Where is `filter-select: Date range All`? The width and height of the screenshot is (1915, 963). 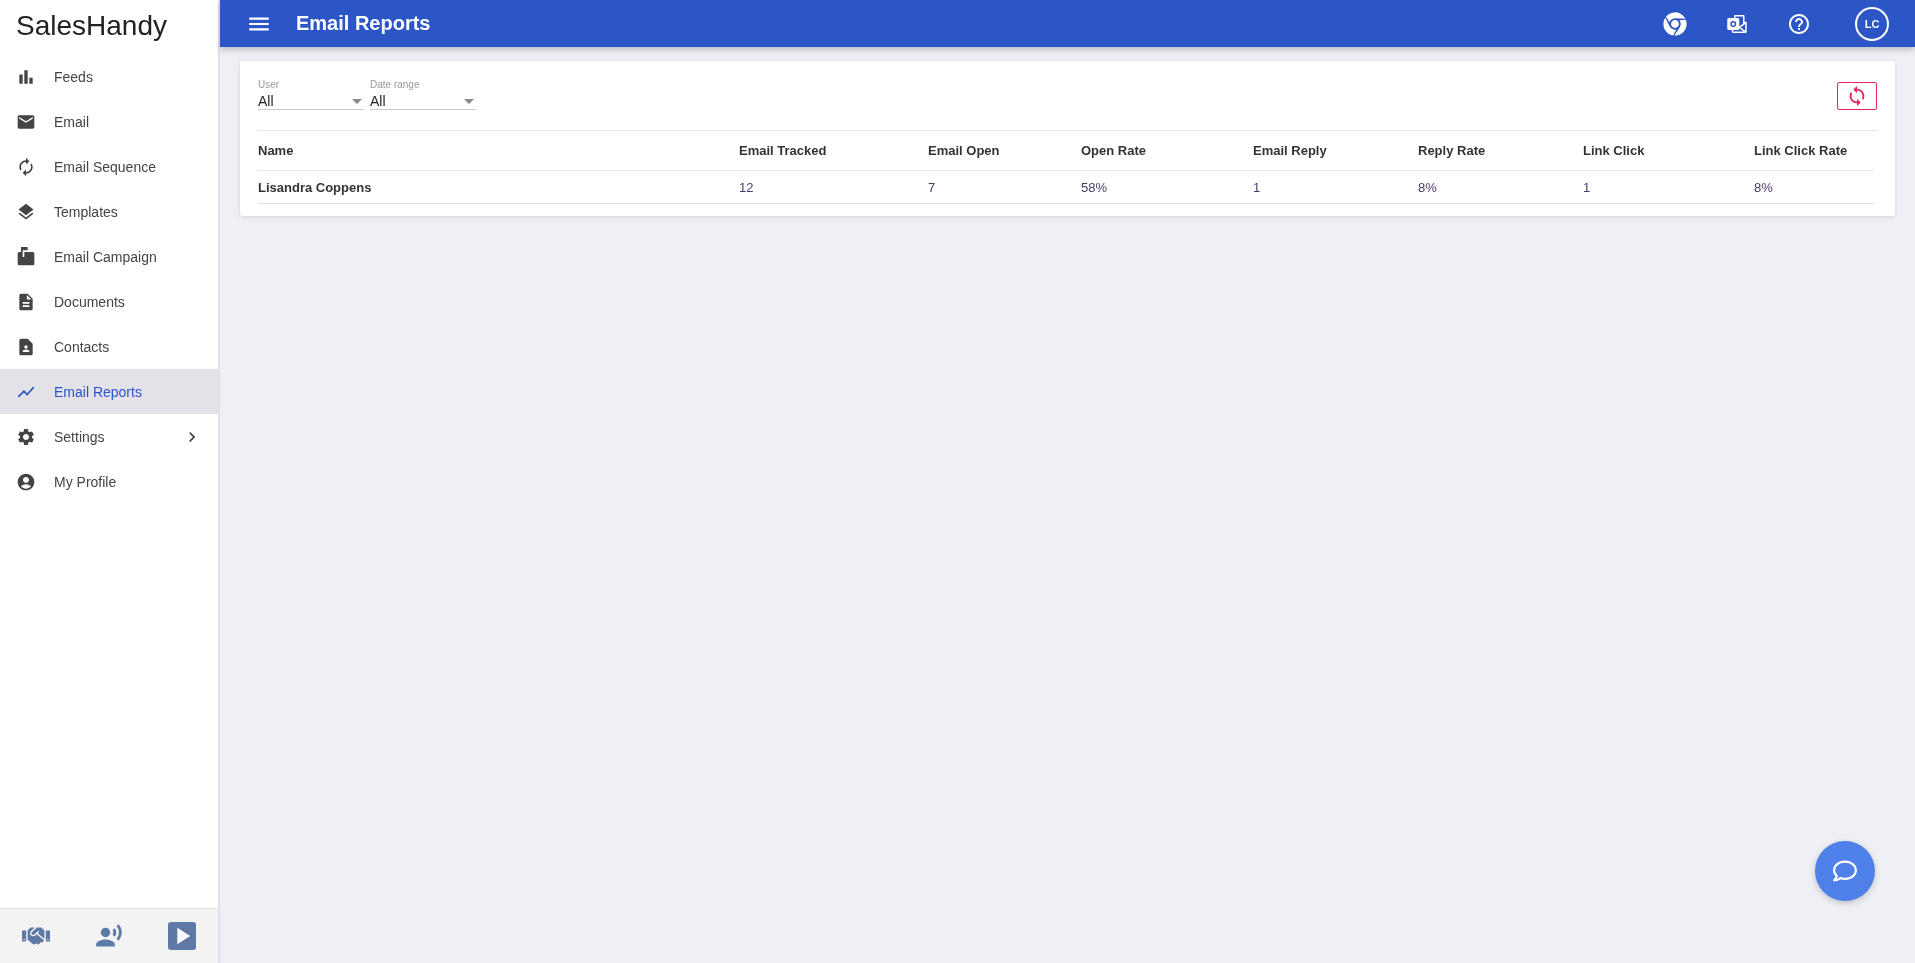 filter-select: Date range All is located at coordinates (423, 94).